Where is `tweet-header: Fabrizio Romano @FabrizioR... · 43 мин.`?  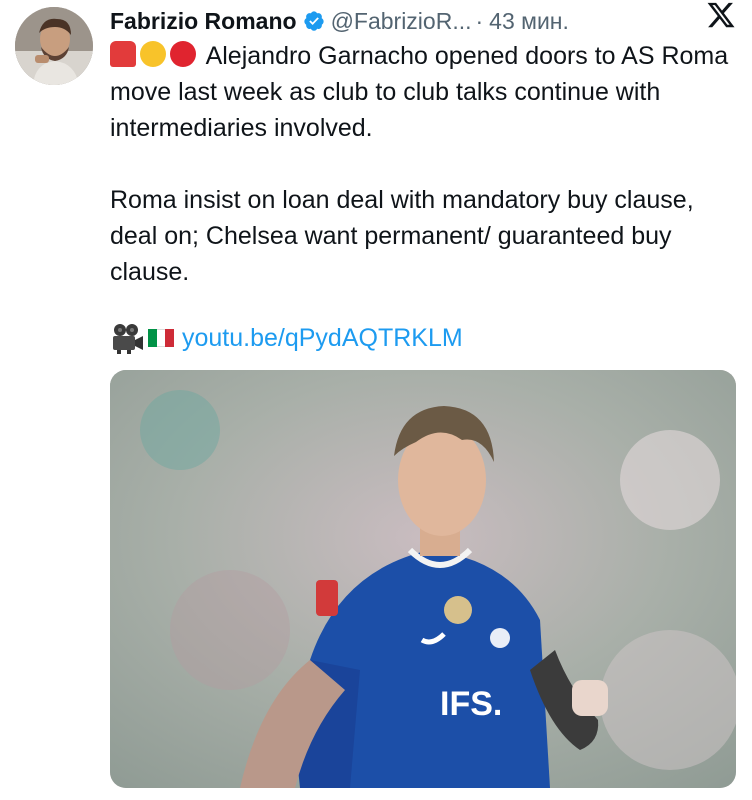
tweet-header: Fabrizio Romano @FabrizioR... · 43 мин. is located at coordinates (421, 21).